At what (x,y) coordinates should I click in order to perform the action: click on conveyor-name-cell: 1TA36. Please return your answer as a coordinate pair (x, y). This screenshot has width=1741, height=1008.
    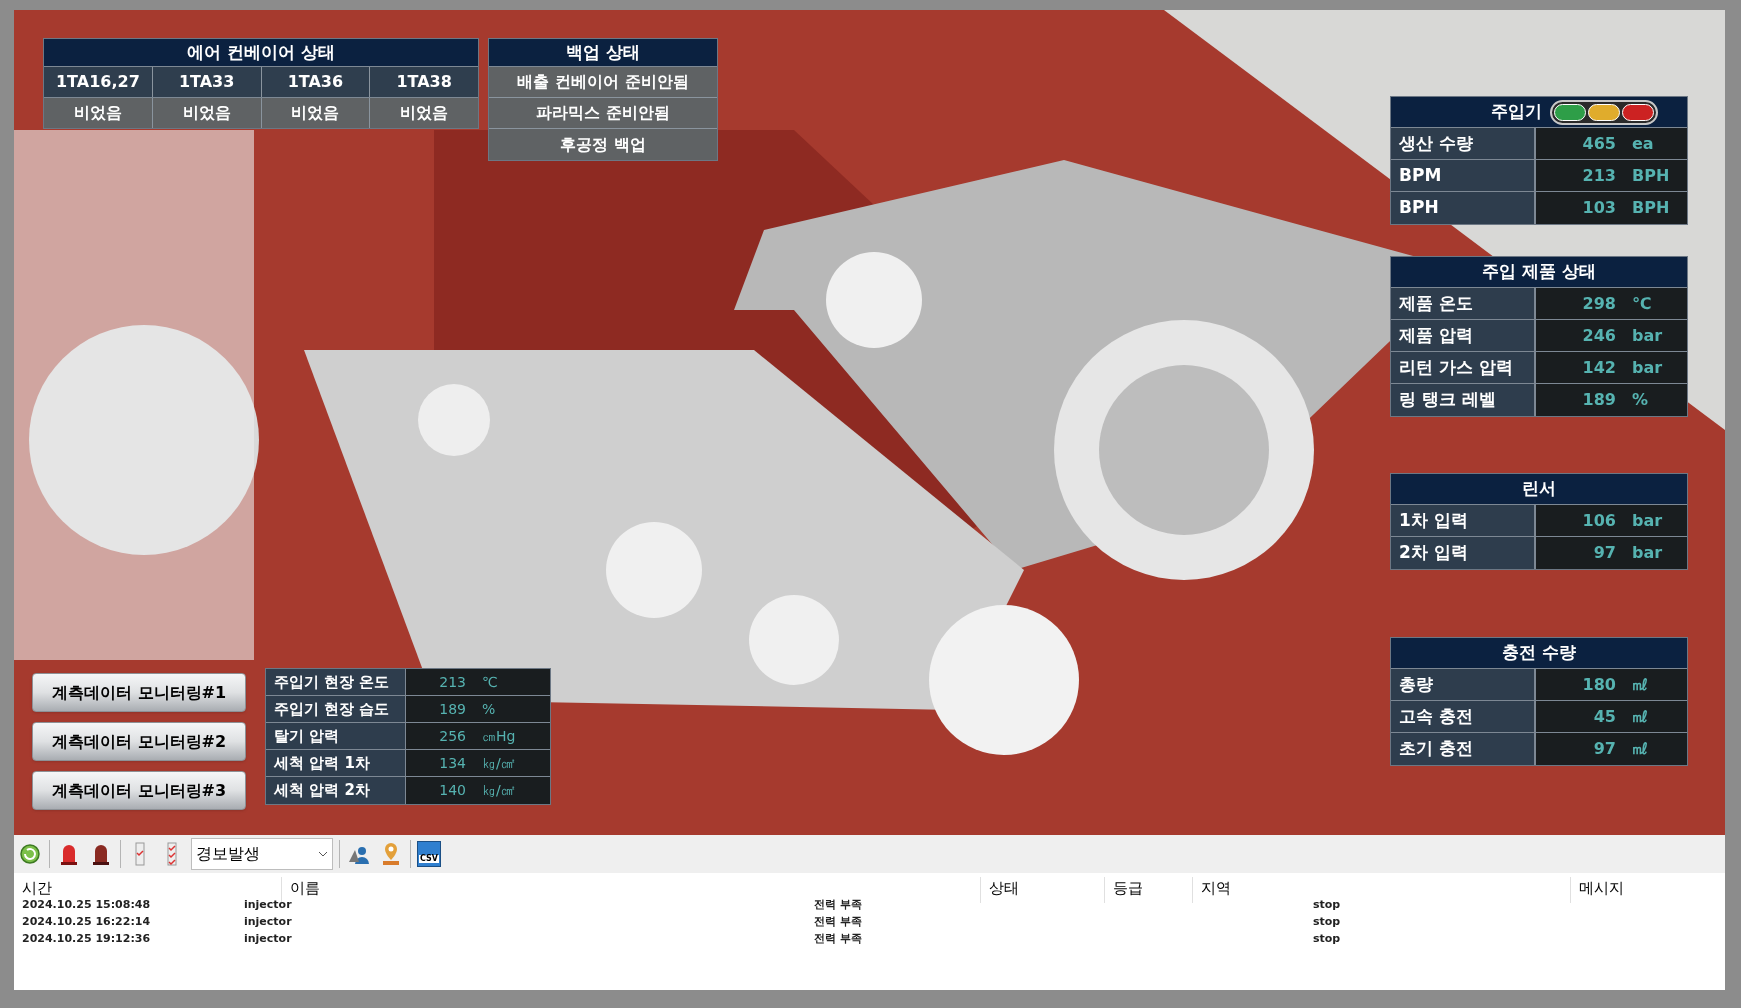
    Looking at the image, I should click on (316, 82).